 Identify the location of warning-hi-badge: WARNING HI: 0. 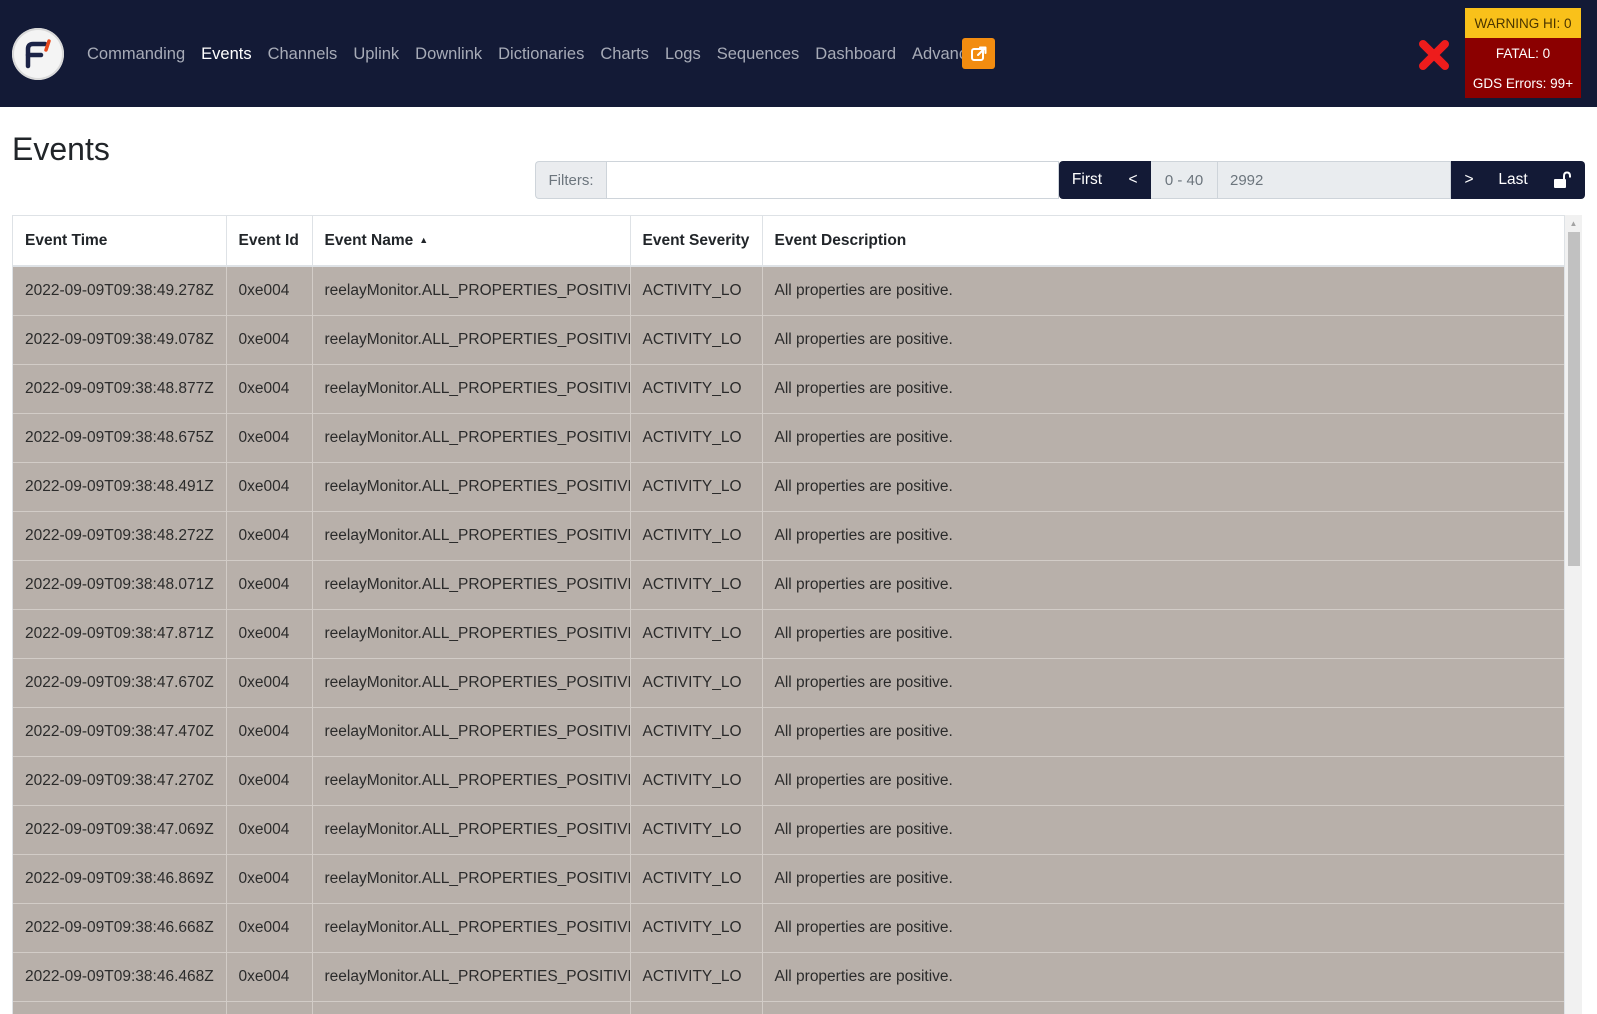
(1523, 23).